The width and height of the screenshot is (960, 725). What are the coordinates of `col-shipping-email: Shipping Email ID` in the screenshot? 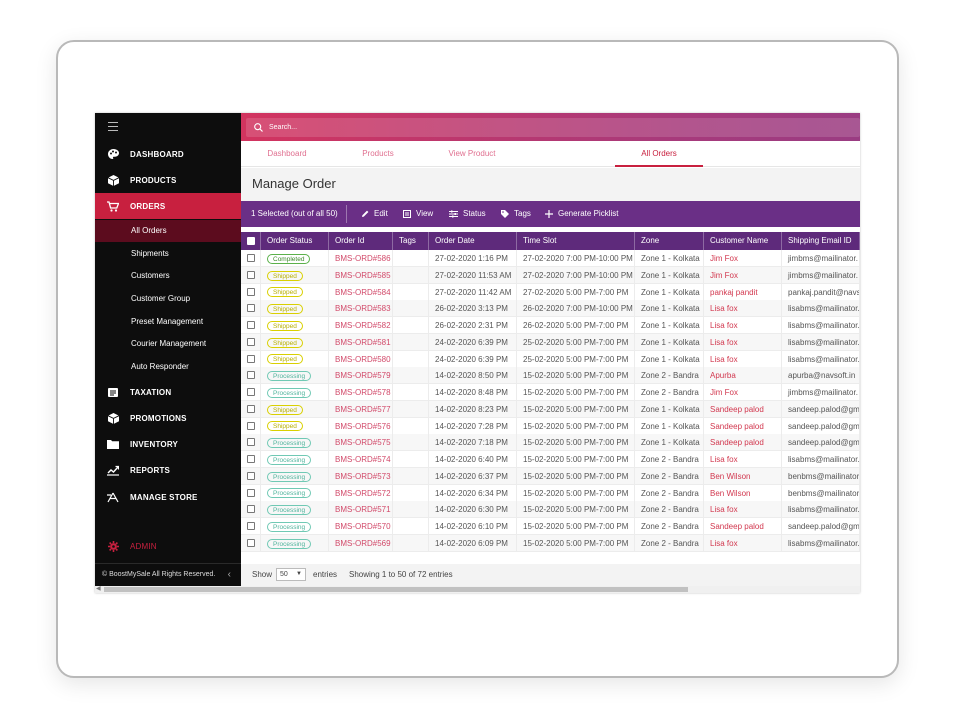 It's located at (821, 241).